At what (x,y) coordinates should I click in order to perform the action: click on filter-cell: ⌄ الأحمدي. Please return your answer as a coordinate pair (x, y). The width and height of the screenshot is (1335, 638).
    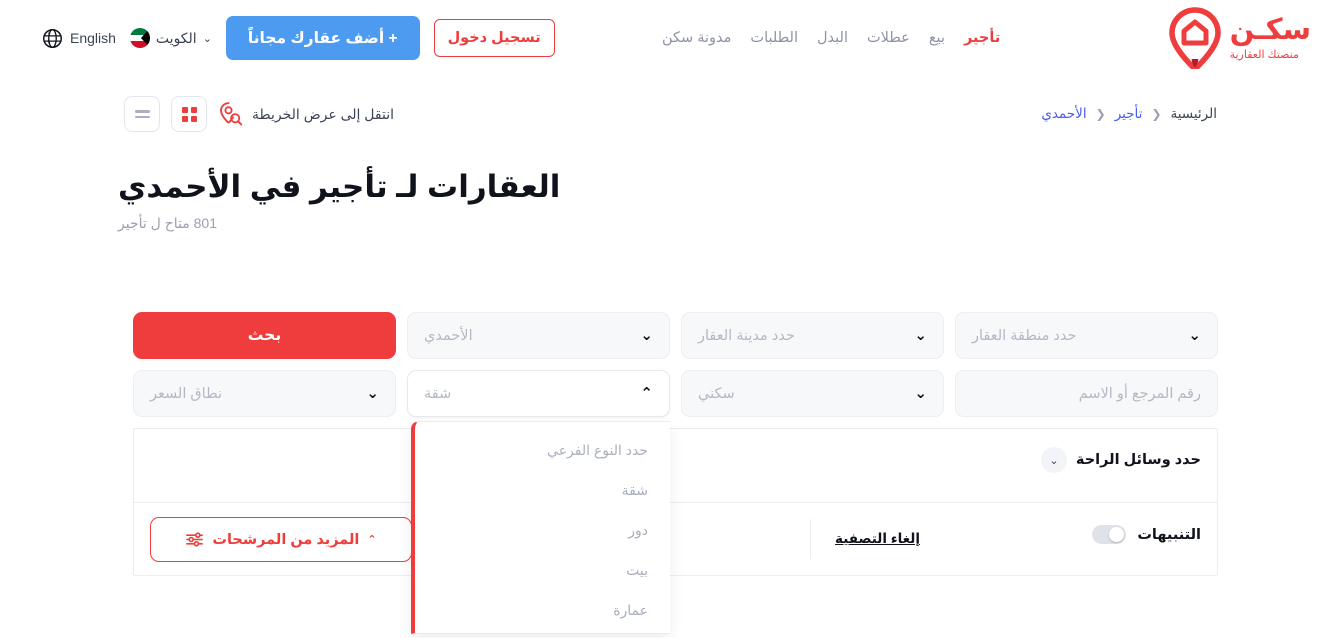
    Looking at the image, I should click on (538, 335).